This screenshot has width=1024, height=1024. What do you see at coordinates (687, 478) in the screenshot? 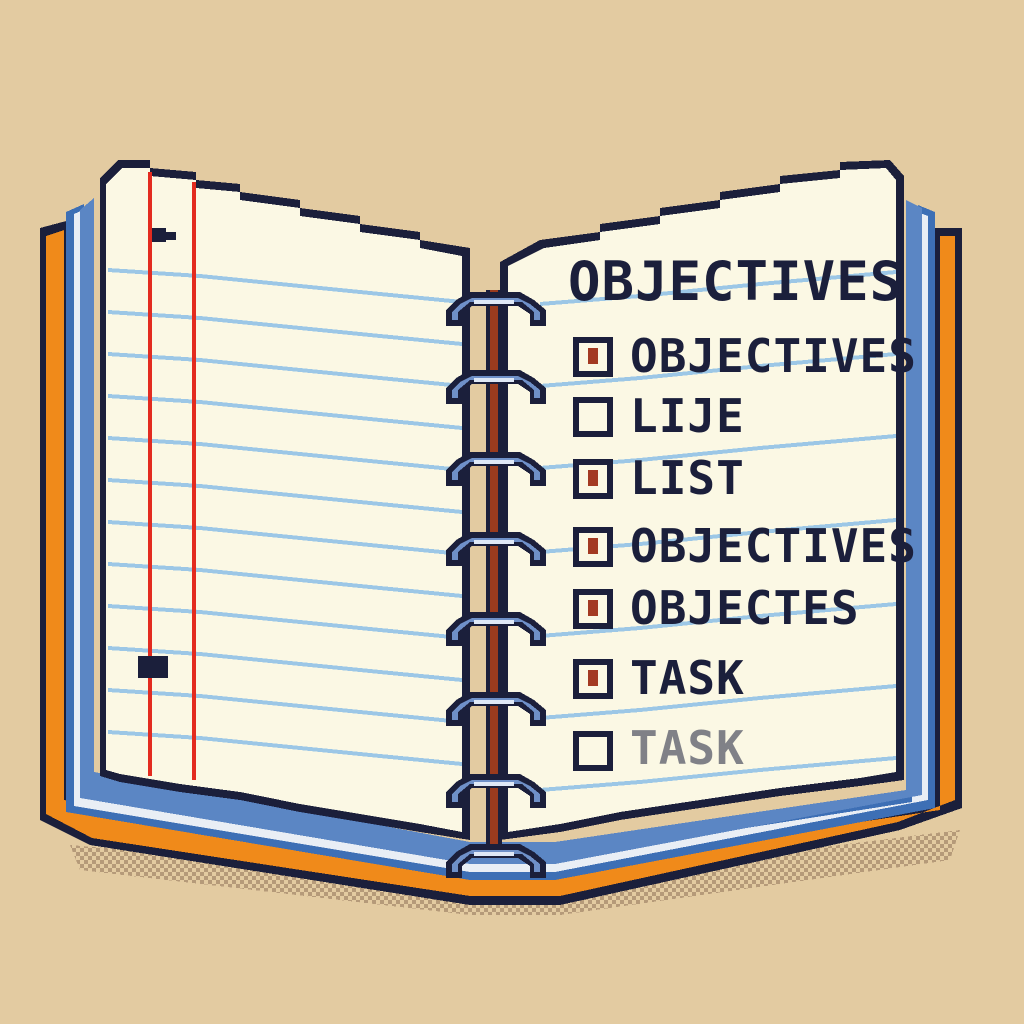
I see `objective-label: LIST` at bounding box center [687, 478].